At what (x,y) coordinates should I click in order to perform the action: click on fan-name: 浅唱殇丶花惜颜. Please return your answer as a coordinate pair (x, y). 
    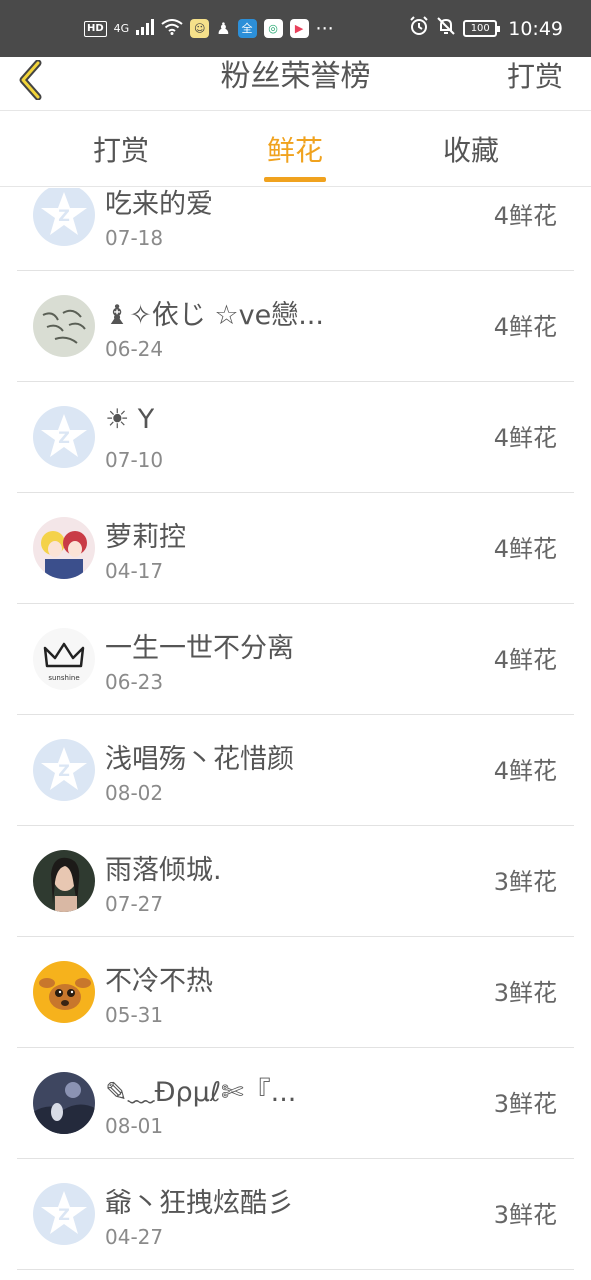
    Looking at the image, I should click on (199, 759).